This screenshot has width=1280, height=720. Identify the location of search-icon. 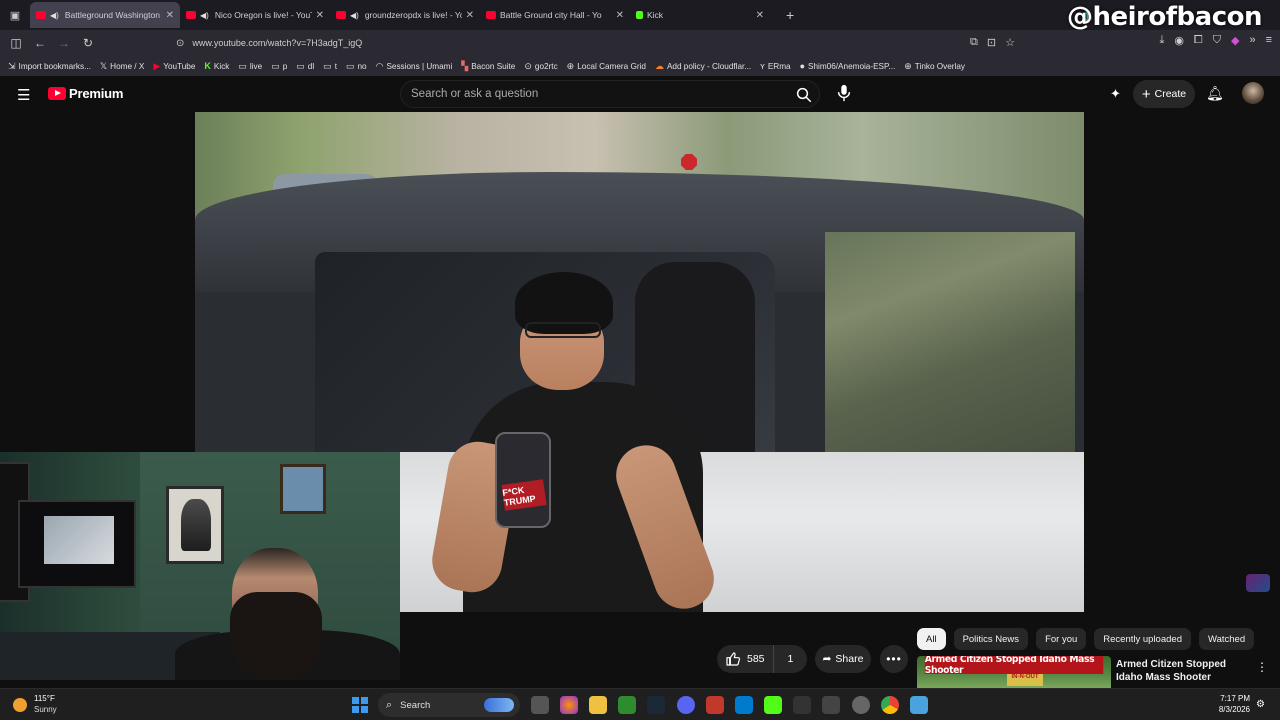
(804, 95).